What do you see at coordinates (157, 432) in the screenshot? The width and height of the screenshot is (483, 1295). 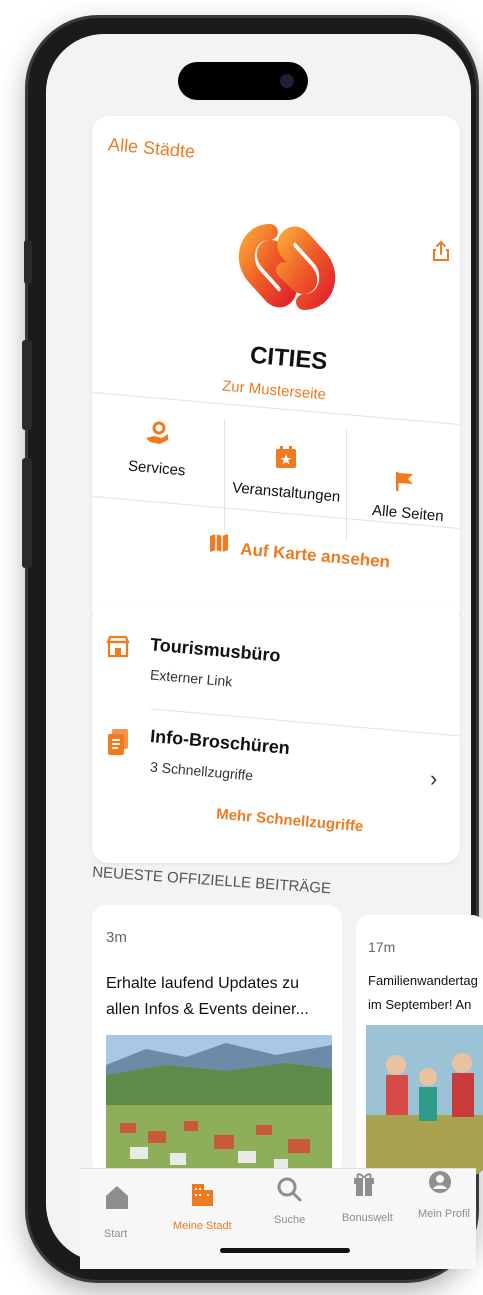 I see `hand-gear-icon` at bounding box center [157, 432].